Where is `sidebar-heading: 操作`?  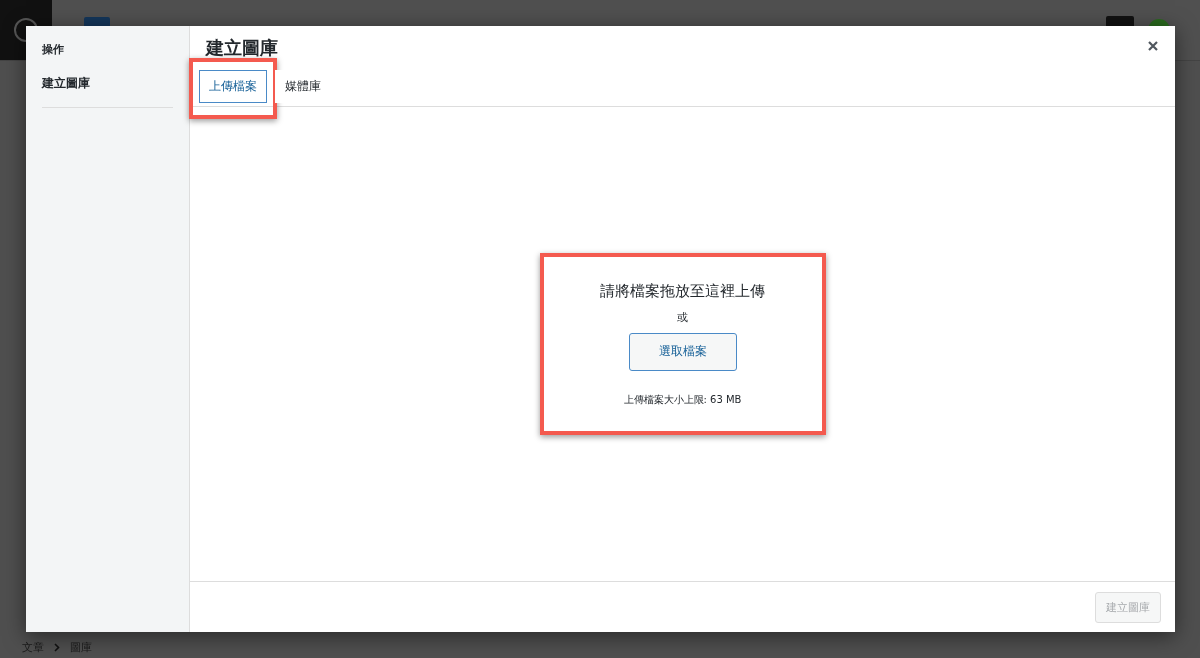
sidebar-heading: 操作 is located at coordinates (53, 49).